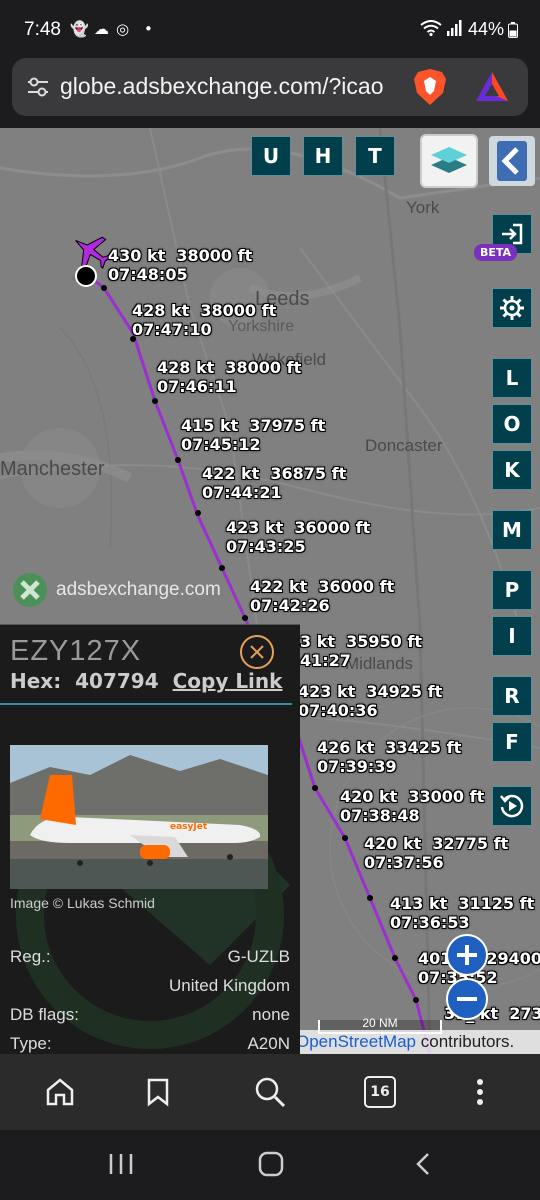 The height and width of the screenshot is (1200, 540). Describe the element at coordinates (38, 89) in the screenshot. I see `site-settings-icon` at that location.